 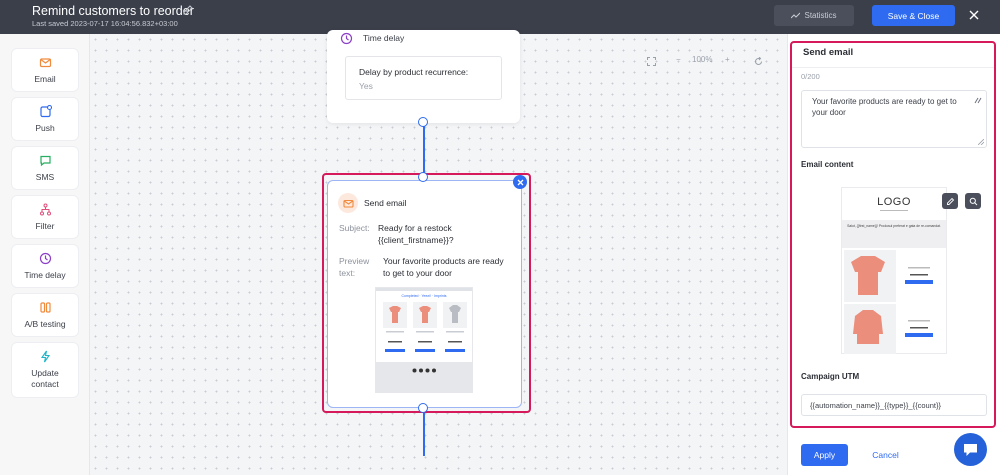 What do you see at coordinates (45, 357) in the screenshot?
I see `lightning-icon` at bounding box center [45, 357].